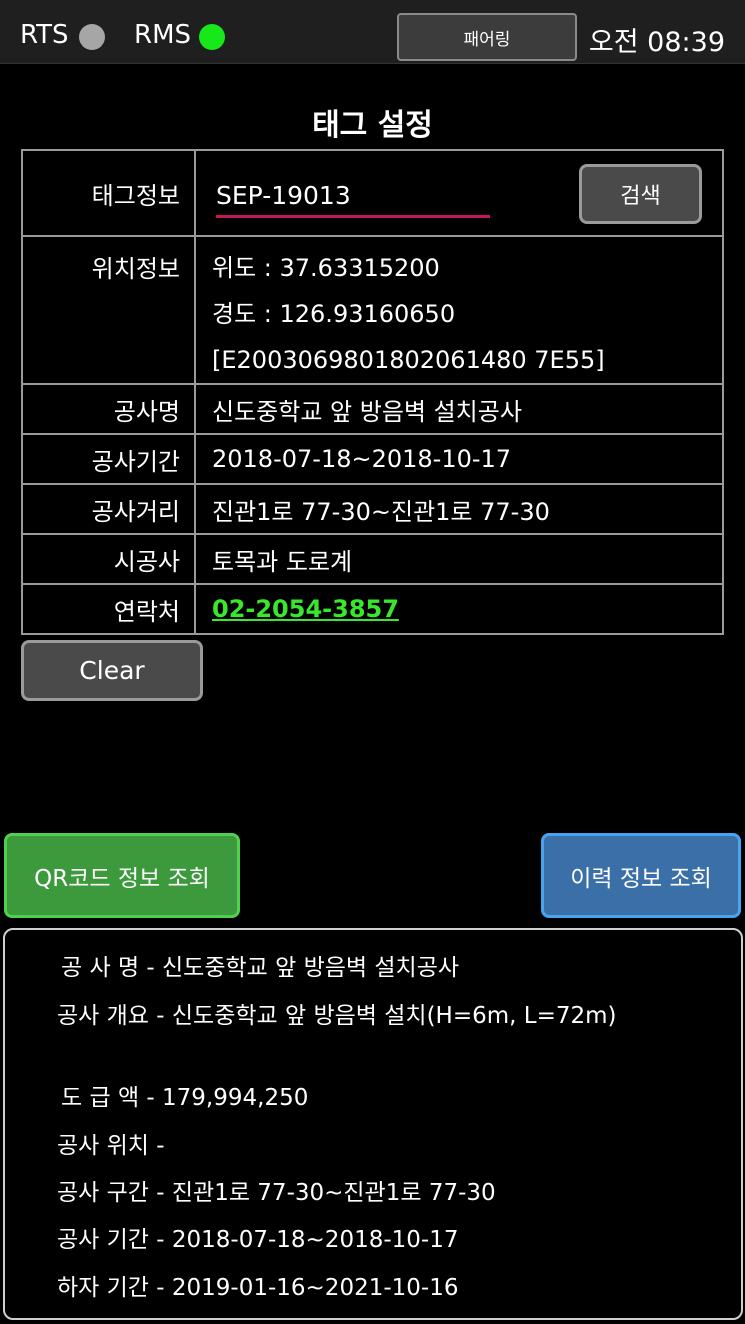 Image resolution: width=745 pixels, height=1324 pixels. What do you see at coordinates (212, 37) in the screenshot?
I see `rms-status-indicator` at bounding box center [212, 37].